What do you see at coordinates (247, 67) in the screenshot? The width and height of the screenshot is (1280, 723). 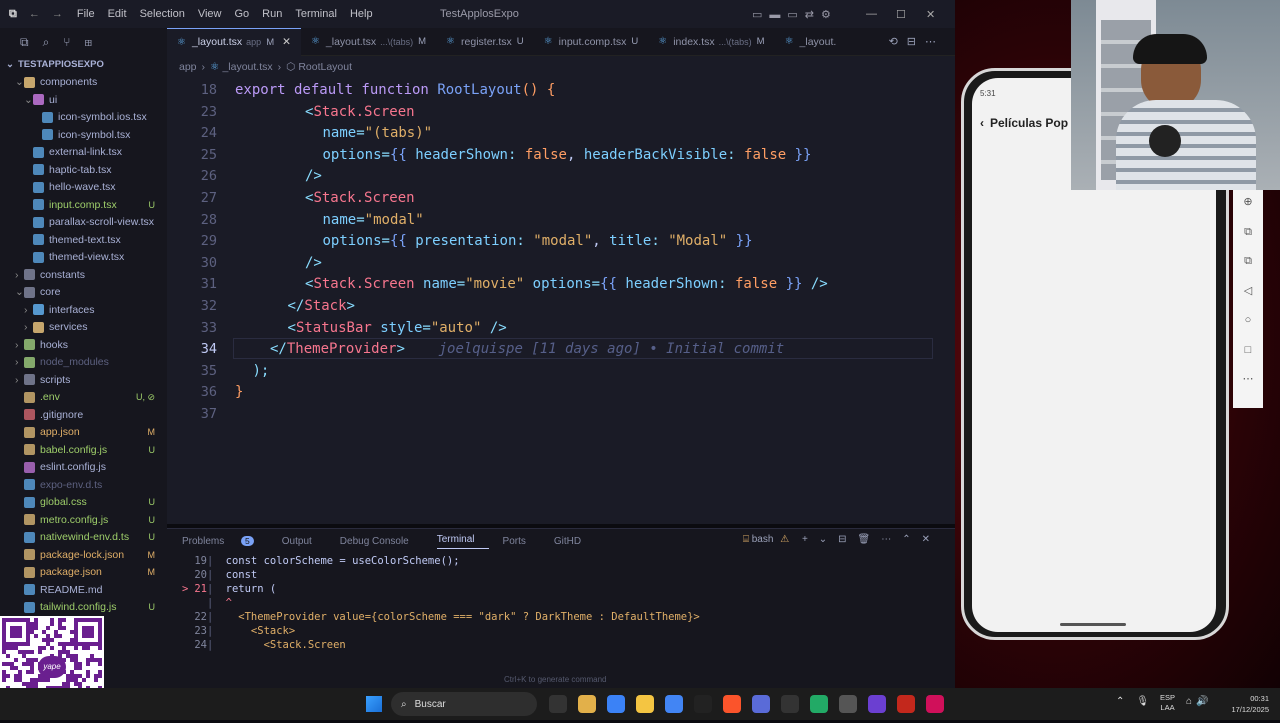 I see `breadcrumb-file: _layout.tsx` at bounding box center [247, 67].